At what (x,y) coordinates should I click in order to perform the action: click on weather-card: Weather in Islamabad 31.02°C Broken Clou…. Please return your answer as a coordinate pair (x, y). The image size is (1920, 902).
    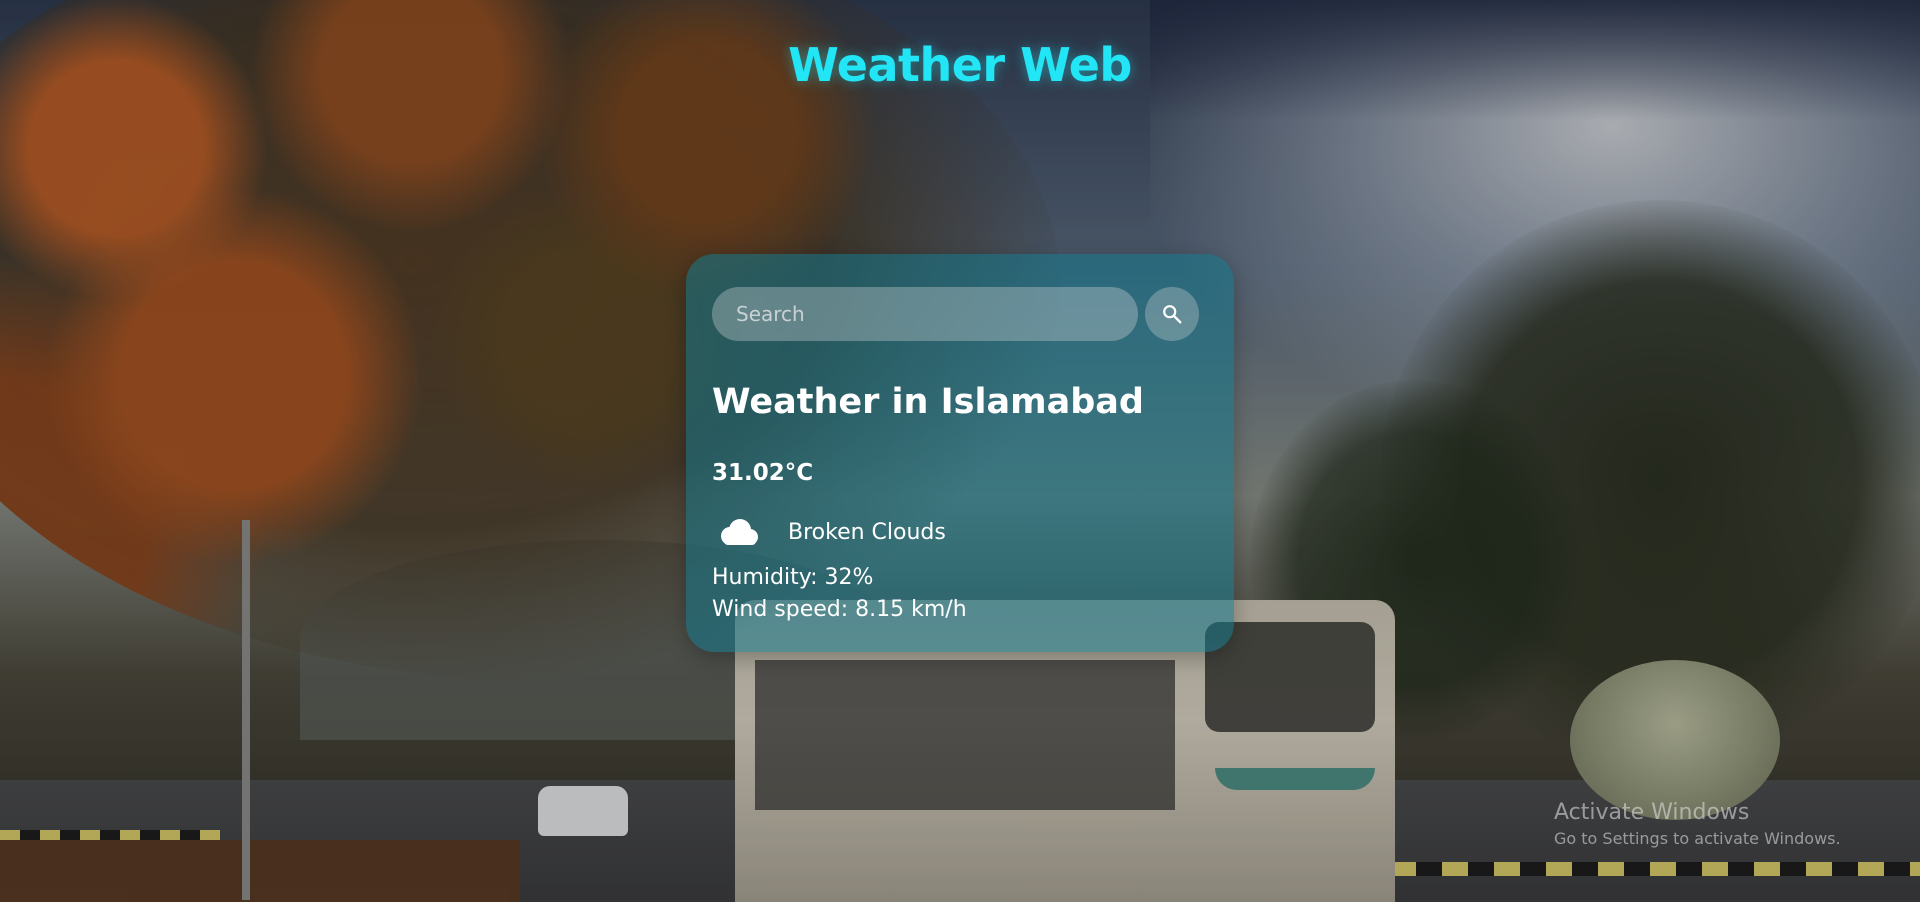
    Looking at the image, I should click on (960, 453).